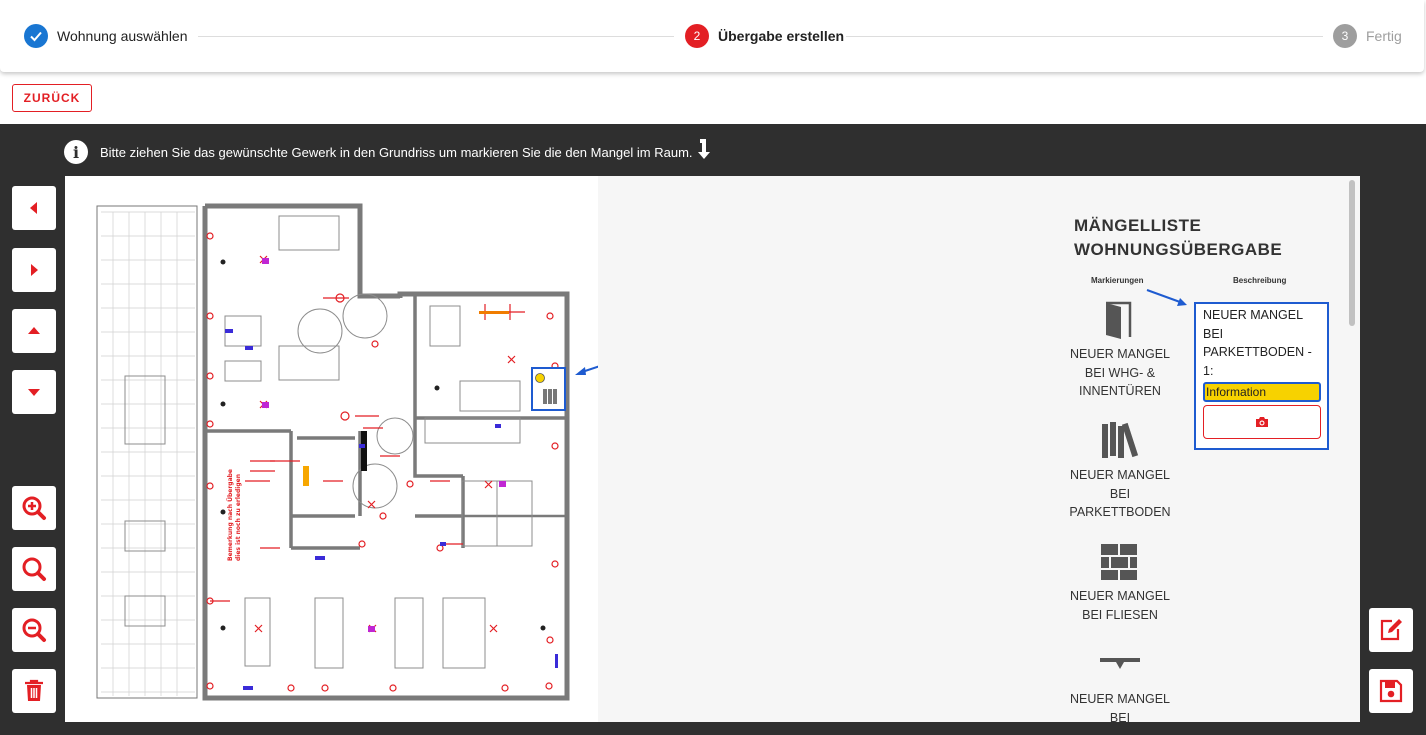 The height and width of the screenshot is (735, 1426). What do you see at coordinates (1120, 372) in the screenshot?
I see `item-label-line: BEI WHG- &` at bounding box center [1120, 372].